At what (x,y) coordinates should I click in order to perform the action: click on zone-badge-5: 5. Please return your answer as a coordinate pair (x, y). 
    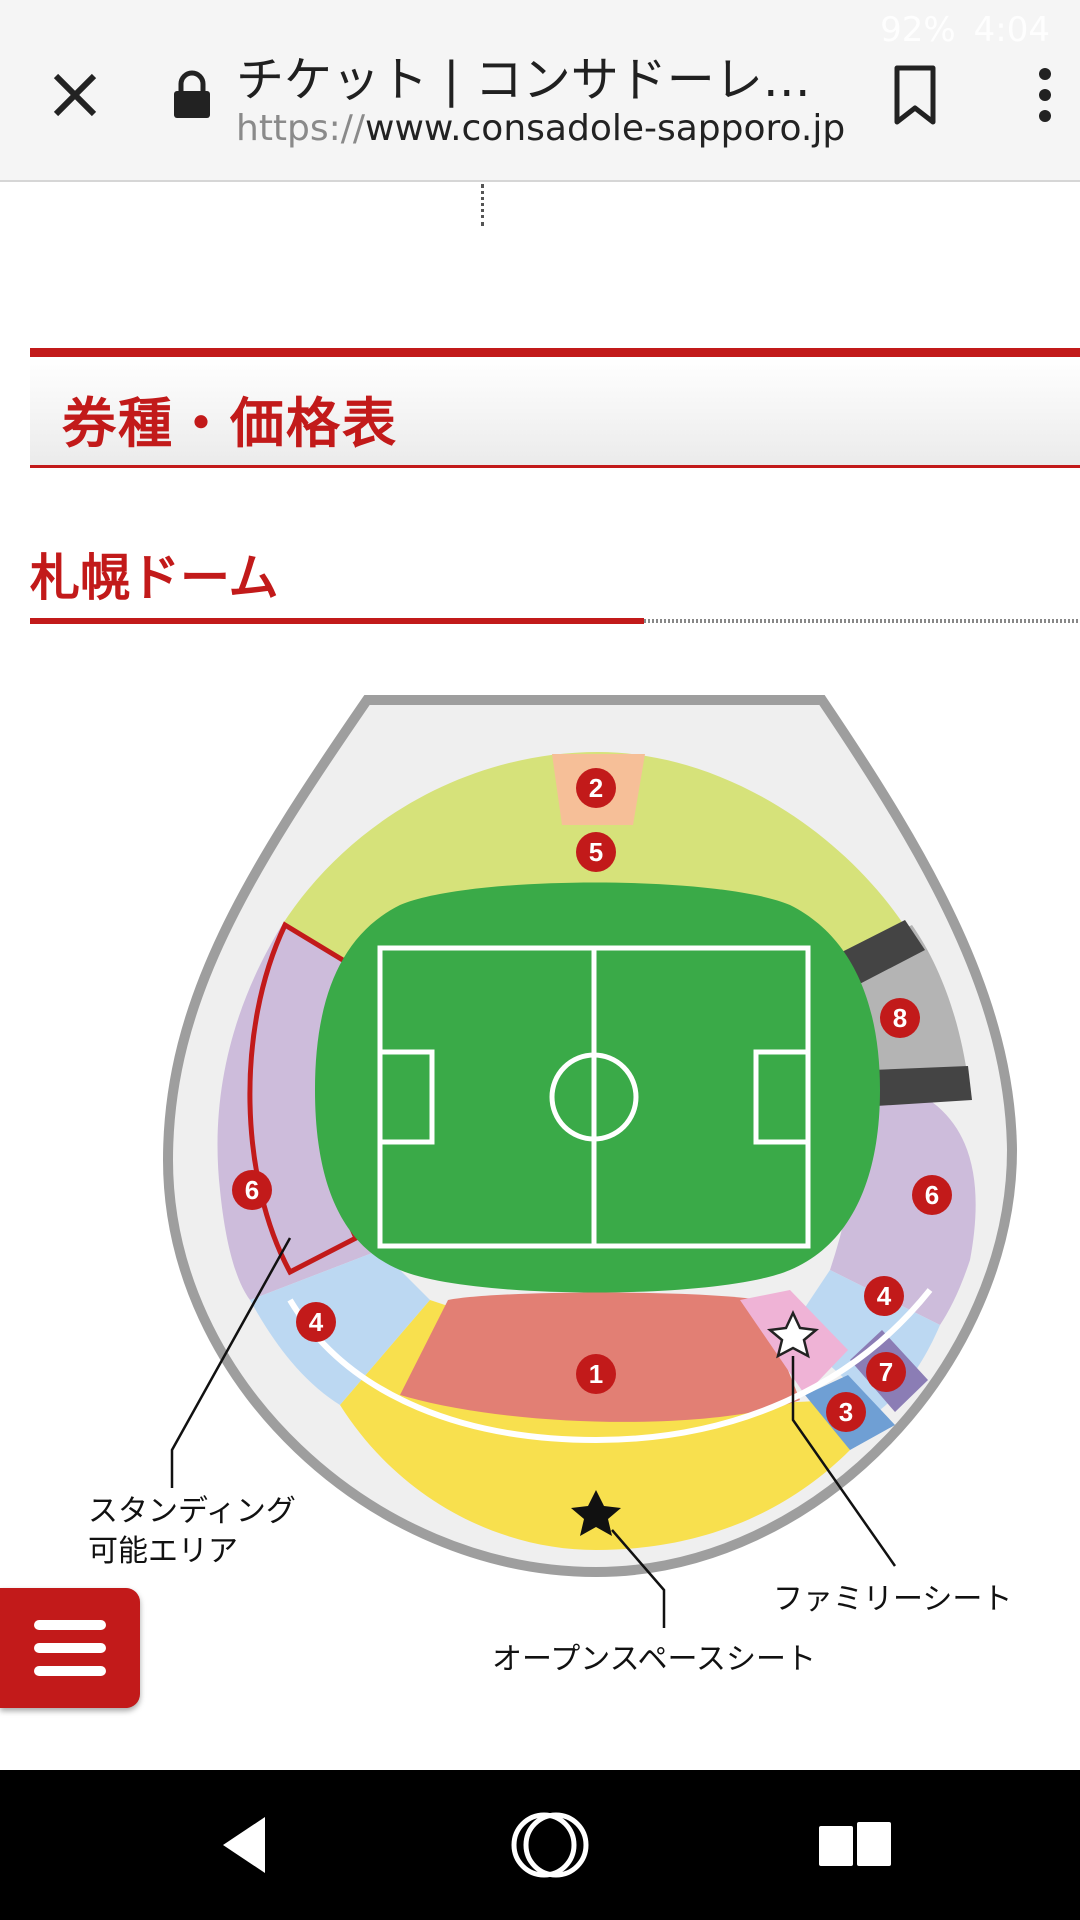
    Looking at the image, I should click on (596, 852).